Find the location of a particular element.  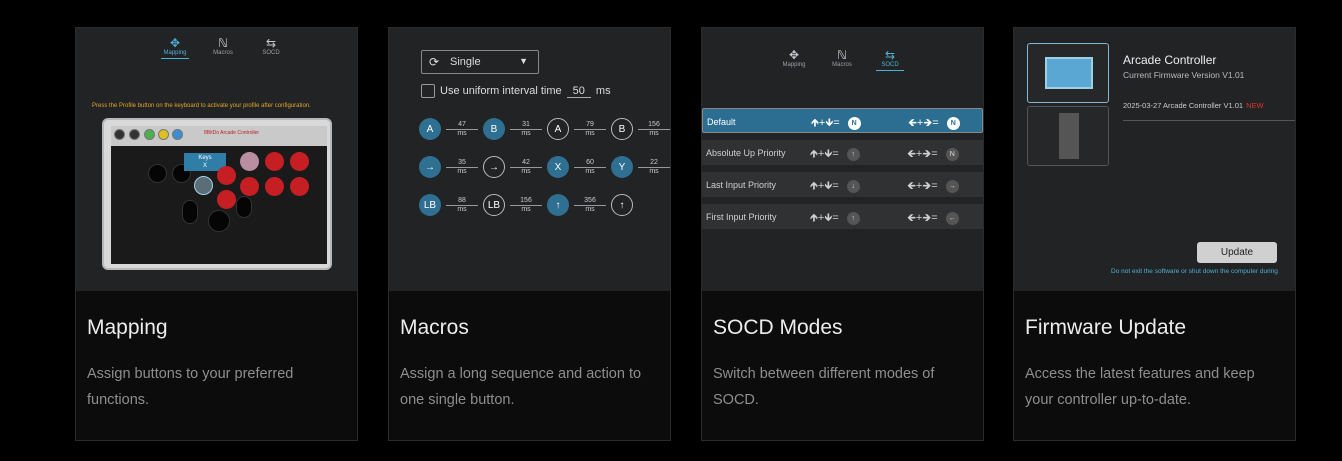

socd-mode-row: Last Input Priority 🡹+🡻= ↓ 🡸+🡺= → is located at coordinates (842, 184).